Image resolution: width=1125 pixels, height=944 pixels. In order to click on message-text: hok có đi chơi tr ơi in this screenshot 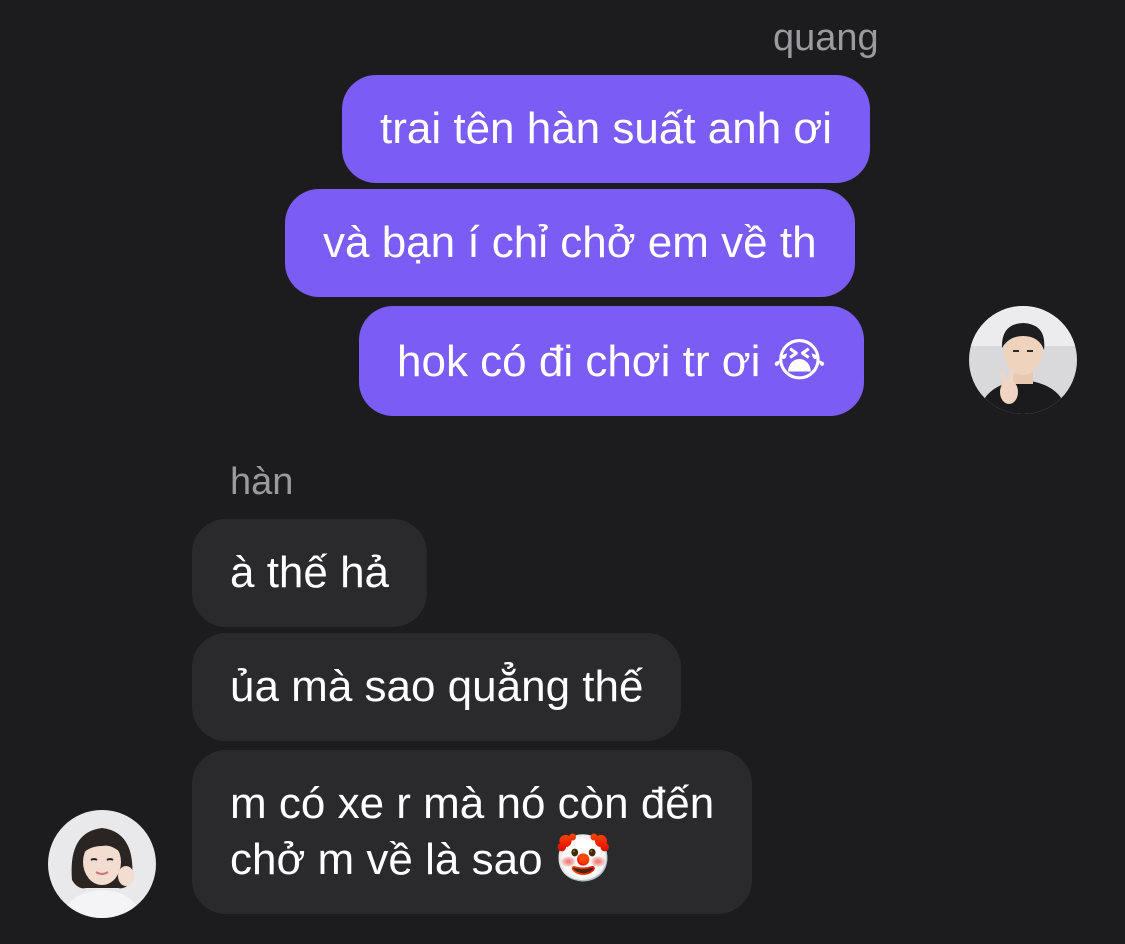, I will do `click(579, 361)`.